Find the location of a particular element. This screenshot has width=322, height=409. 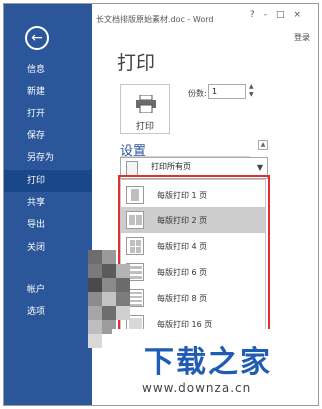

menu-item-1-page: 每版打印 1 页 is located at coordinates (193, 195).